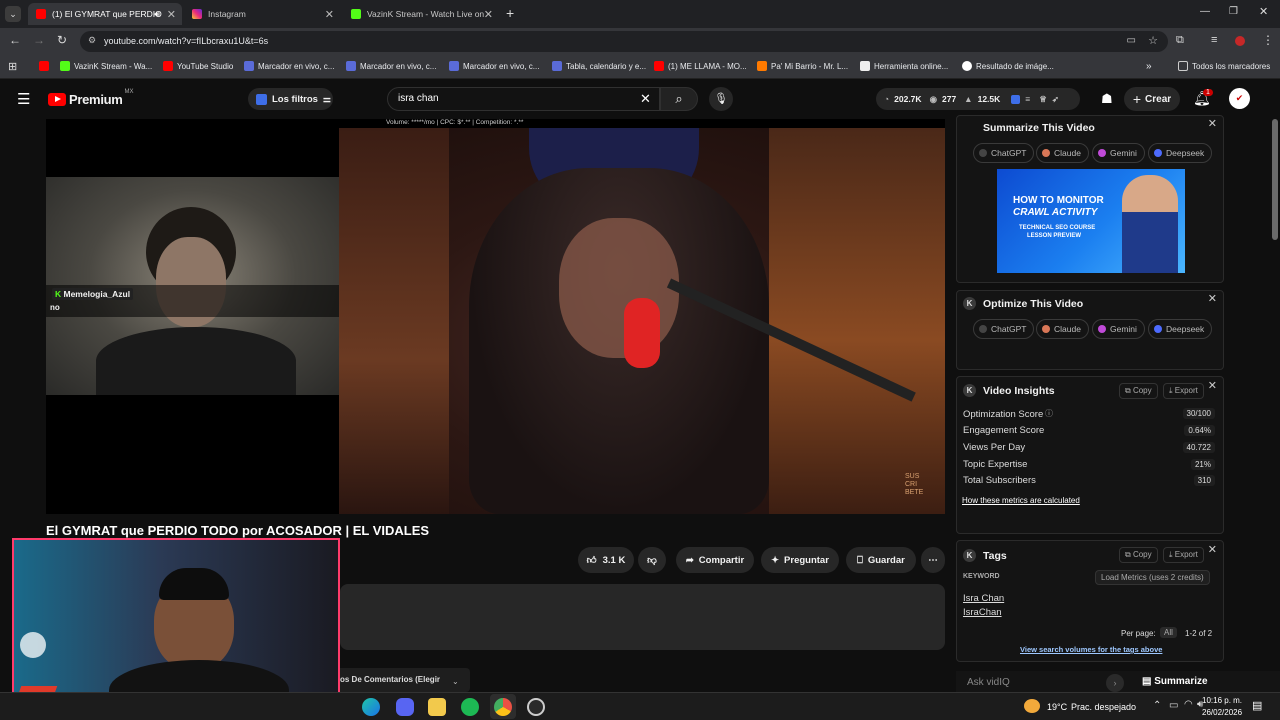  I want to click on minimize-icon: —, so click(1205, 11).